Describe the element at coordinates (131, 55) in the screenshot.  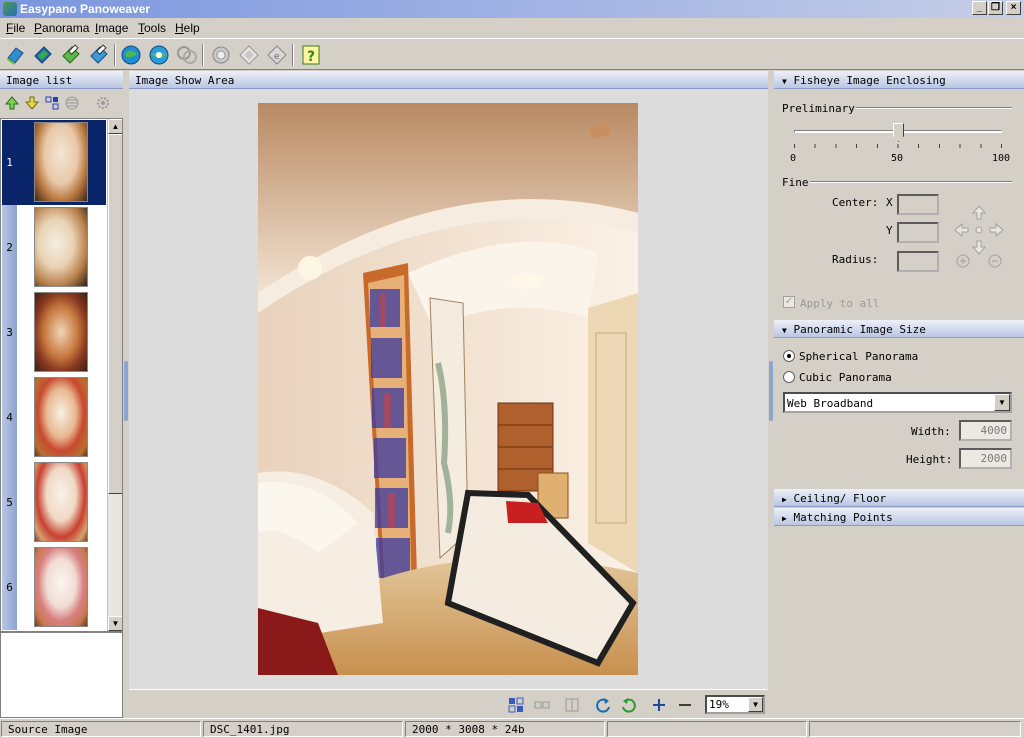
I see `stitch-icon` at that location.